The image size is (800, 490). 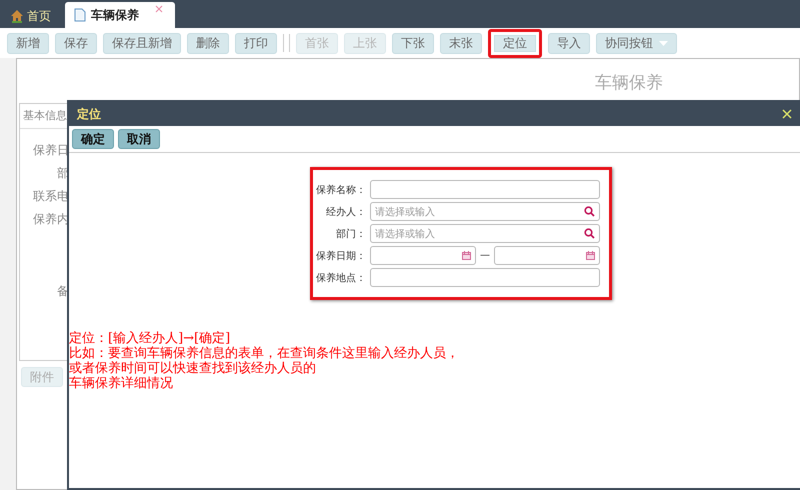 What do you see at coordinates (413, 43) in the screenshot?
I see `toolbar-button: 下张` at bounding box center [413, 43].